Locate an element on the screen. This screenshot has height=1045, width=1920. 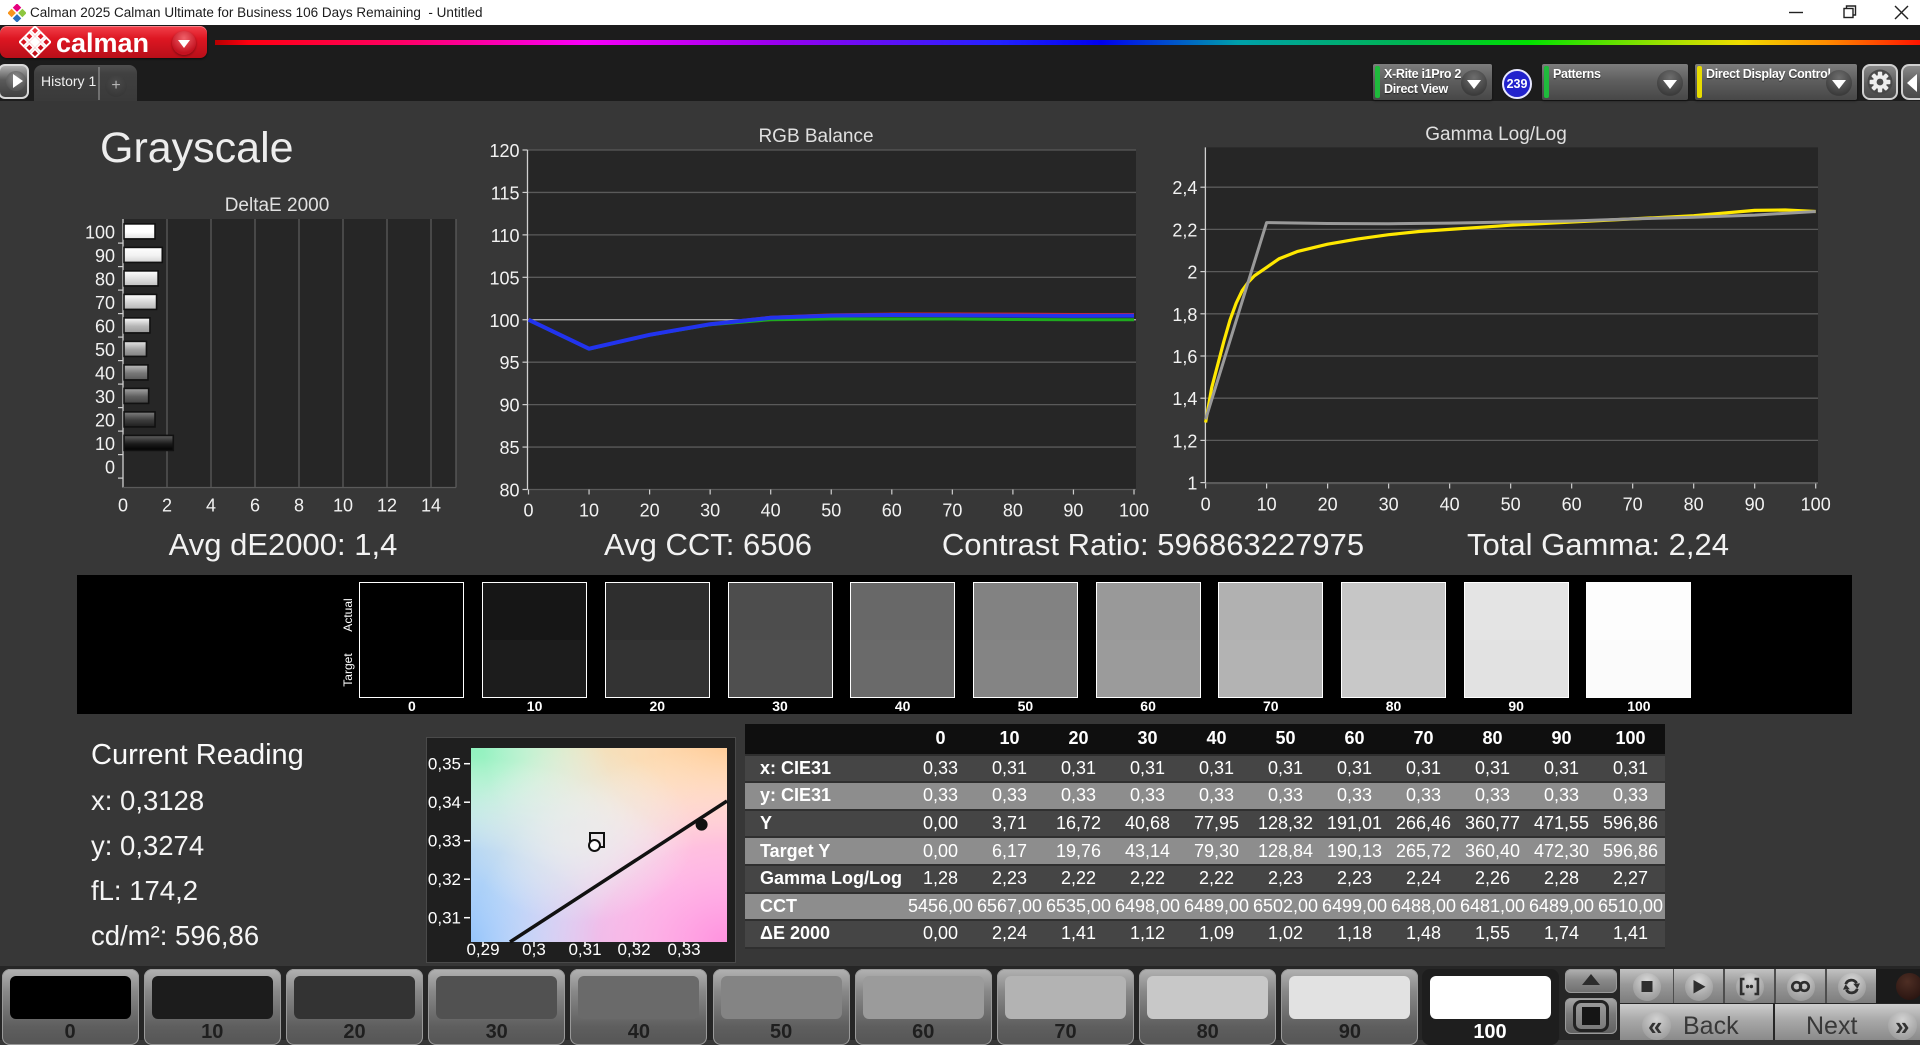
svg-text: 95 is located at coordinates (509, 363).